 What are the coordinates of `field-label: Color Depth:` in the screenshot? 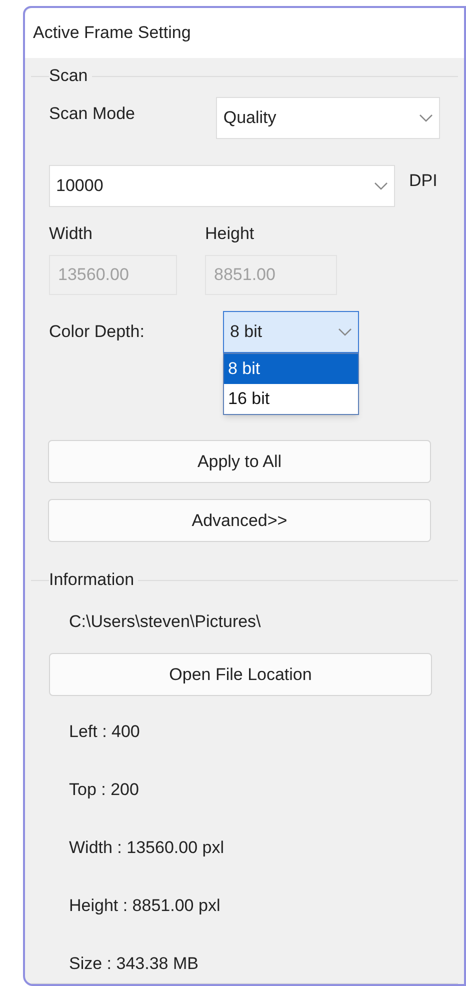 It's located at (97, 331).